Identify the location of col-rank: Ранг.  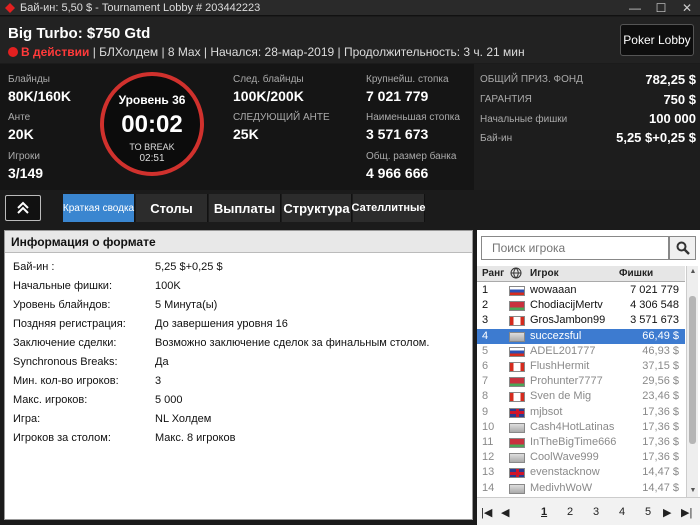
(493, 273).